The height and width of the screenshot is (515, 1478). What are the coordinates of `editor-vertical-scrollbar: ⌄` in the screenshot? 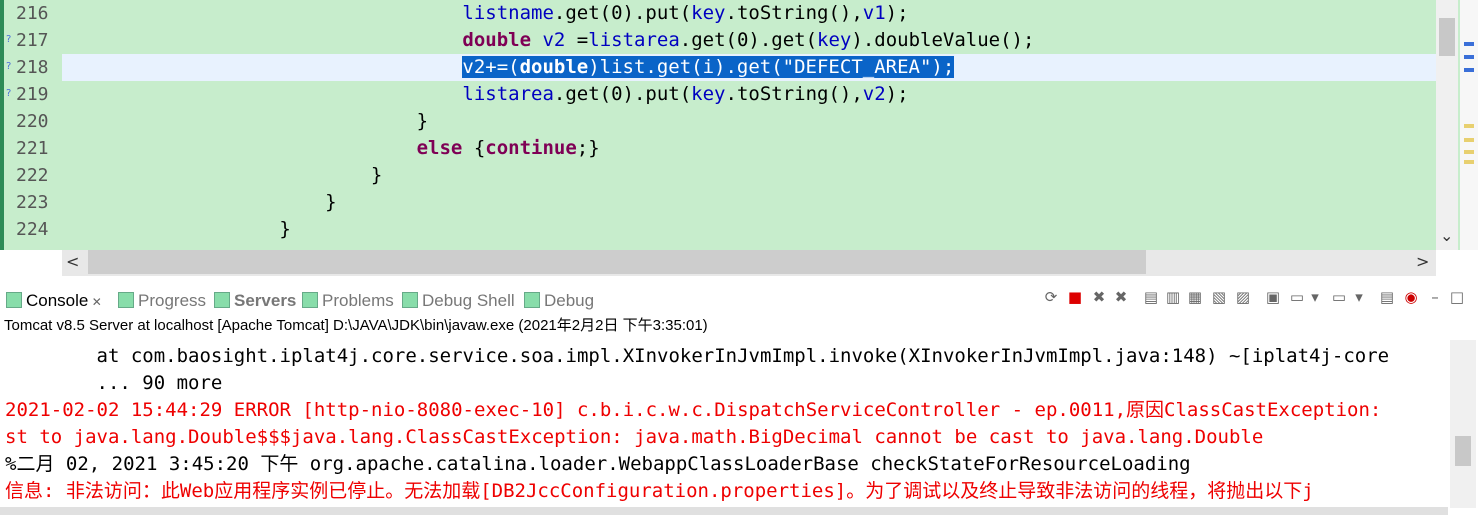 It's located at (1447, 125).